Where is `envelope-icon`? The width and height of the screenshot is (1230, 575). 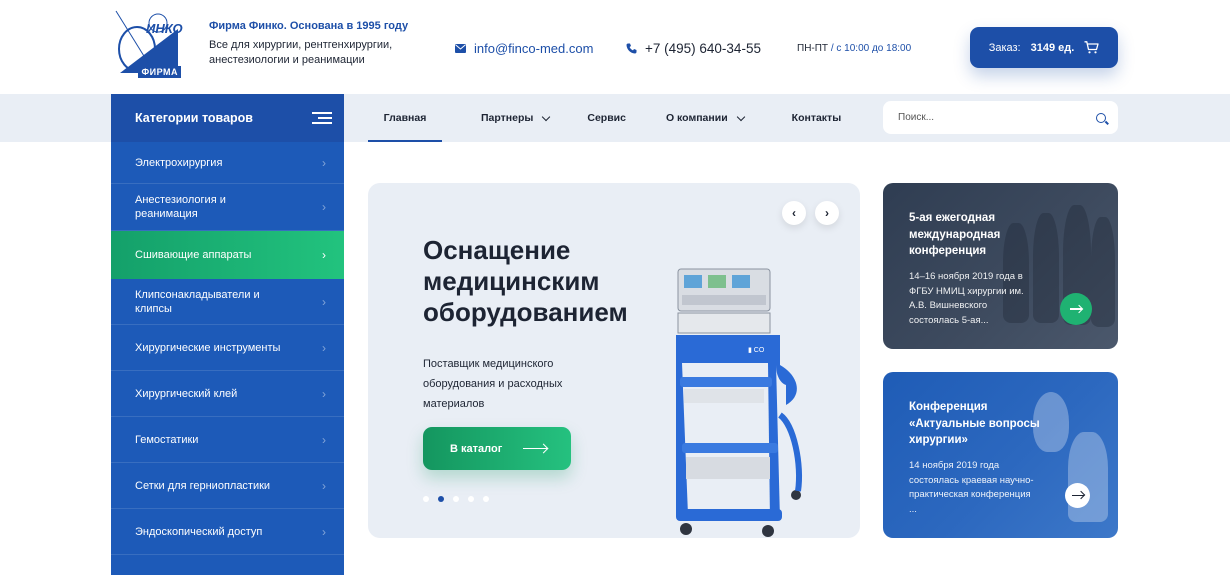
envelope-icon is located at coordinates (460, 48).